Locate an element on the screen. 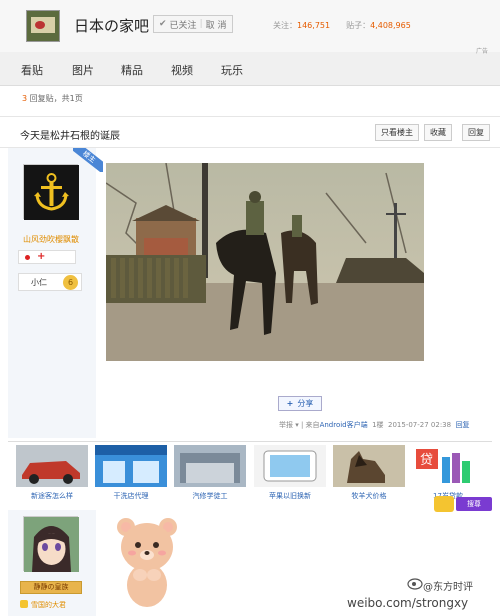 This screenshot has height=616, width=500. member-icon is located at coordinates (24, 604).